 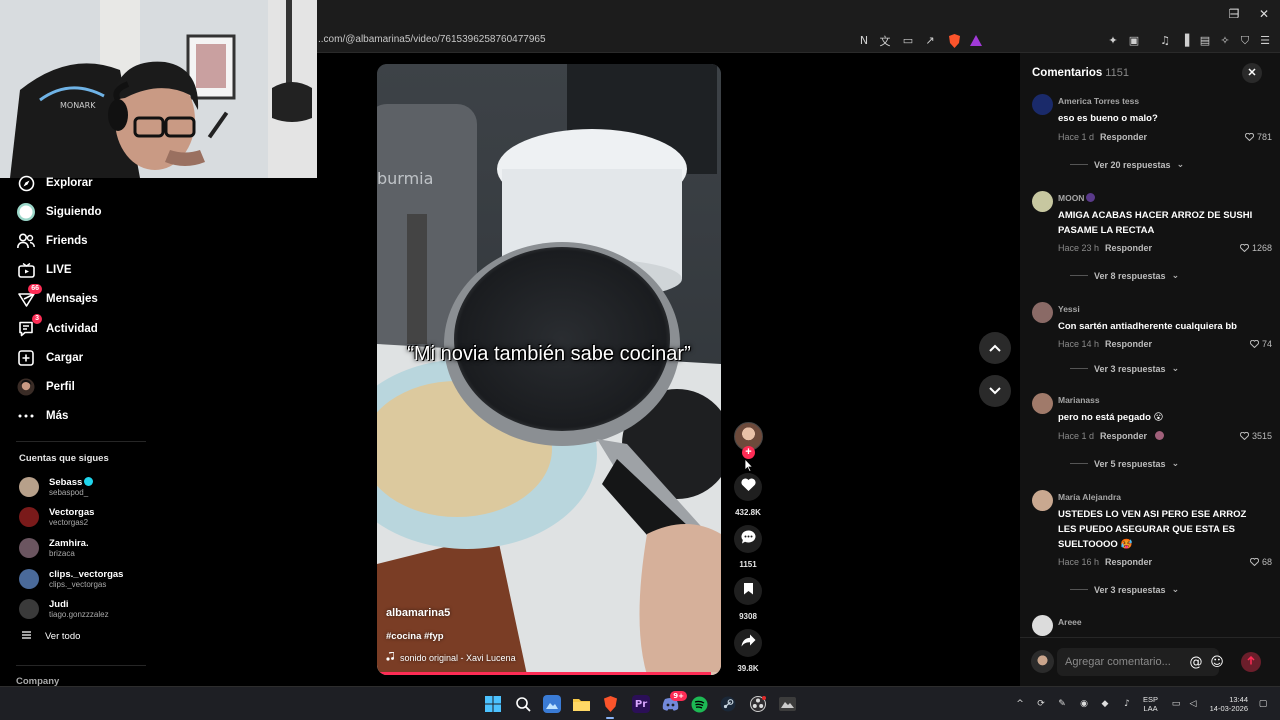 I want to click on video-author: albamarina5, so click(x=418, y=613).